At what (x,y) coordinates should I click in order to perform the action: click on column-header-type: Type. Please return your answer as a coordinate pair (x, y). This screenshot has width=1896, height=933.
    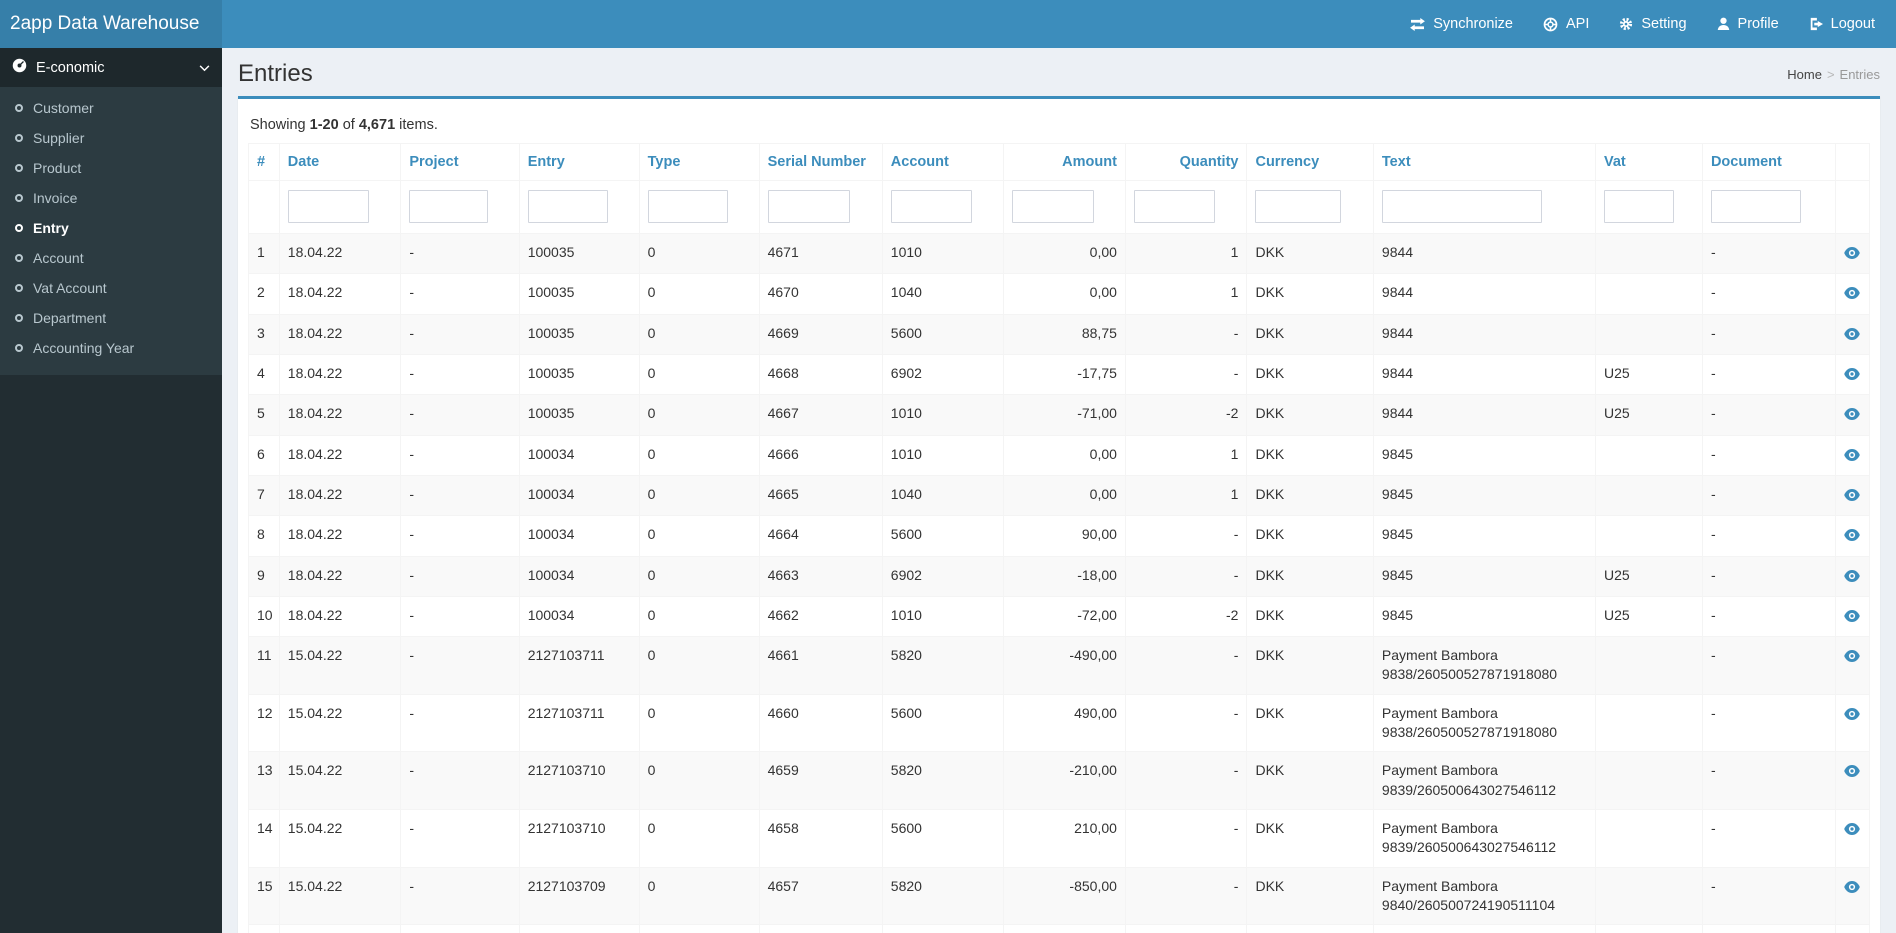
    Looking at the image, I should click on (699, 162).